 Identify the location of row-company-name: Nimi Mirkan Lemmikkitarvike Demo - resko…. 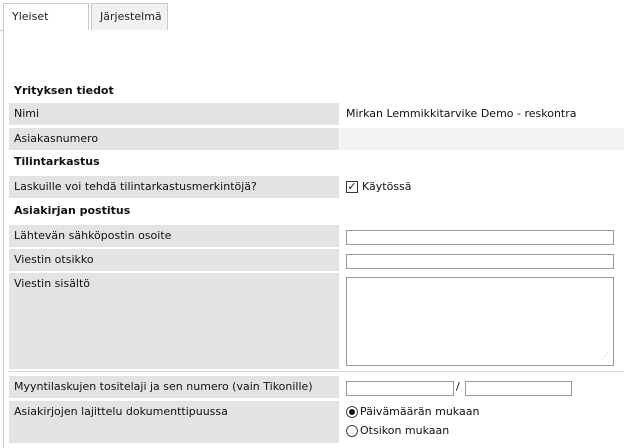
(316, 114).